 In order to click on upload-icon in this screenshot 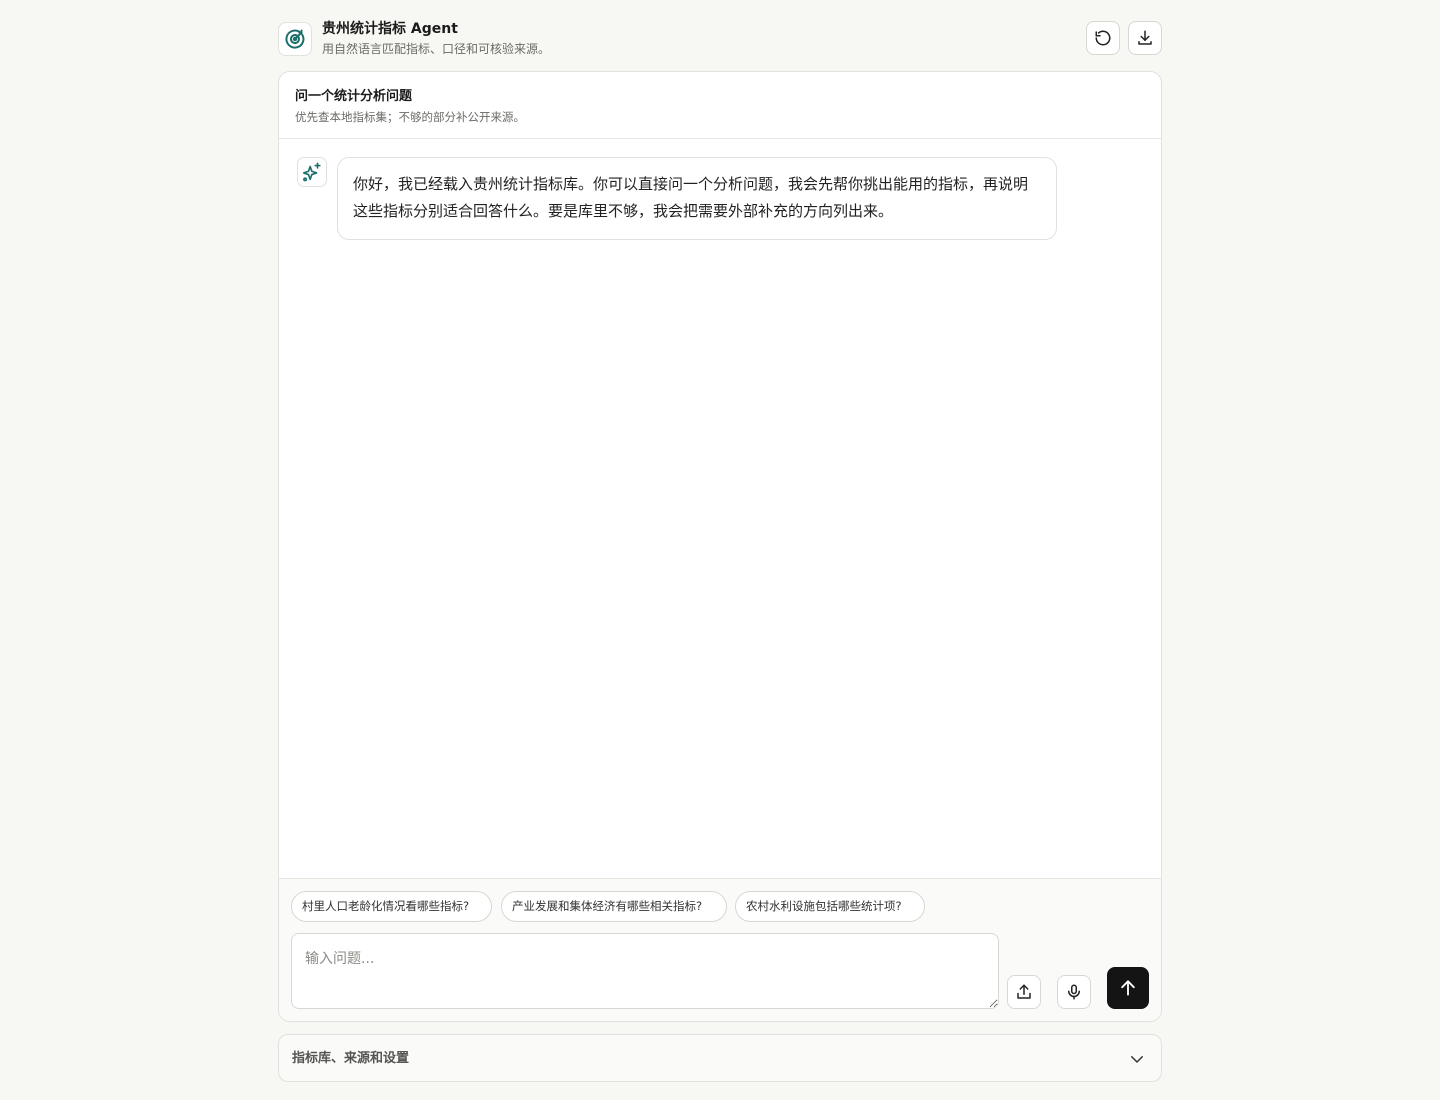, I will do `click(1024, 991)`.